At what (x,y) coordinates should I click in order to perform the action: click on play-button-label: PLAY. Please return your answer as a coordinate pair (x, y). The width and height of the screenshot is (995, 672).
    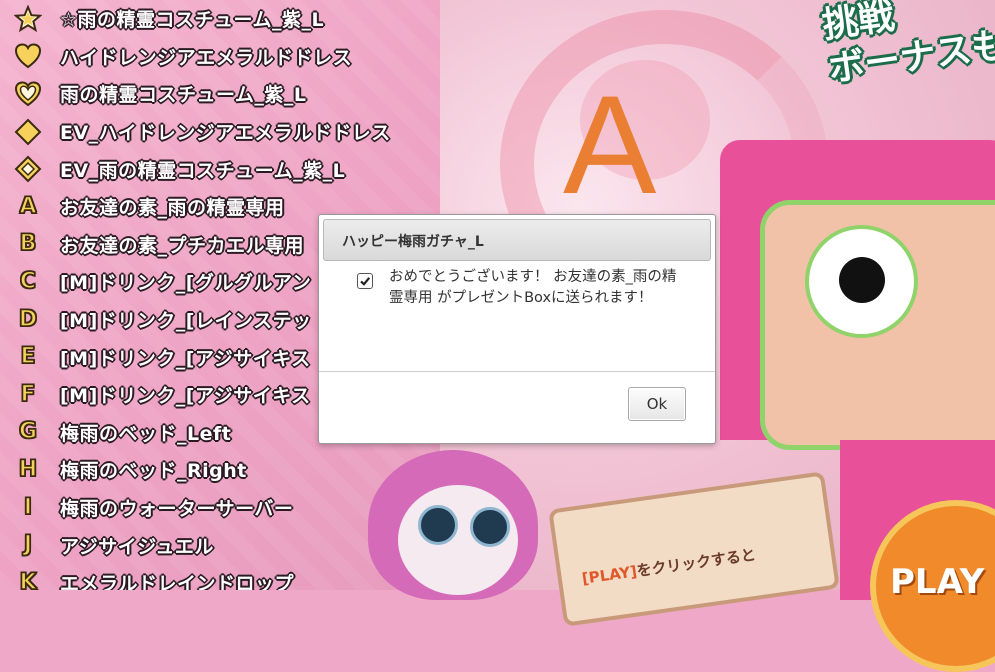
    Looking at the image, I should click on (937, 582).